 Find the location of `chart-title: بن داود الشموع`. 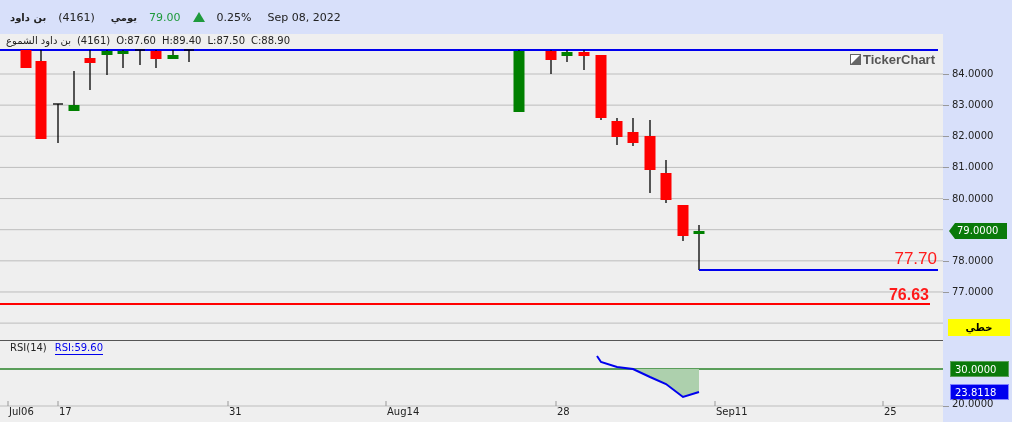

chart-title: بن داود الشموع is located at coordinates (38, 41).